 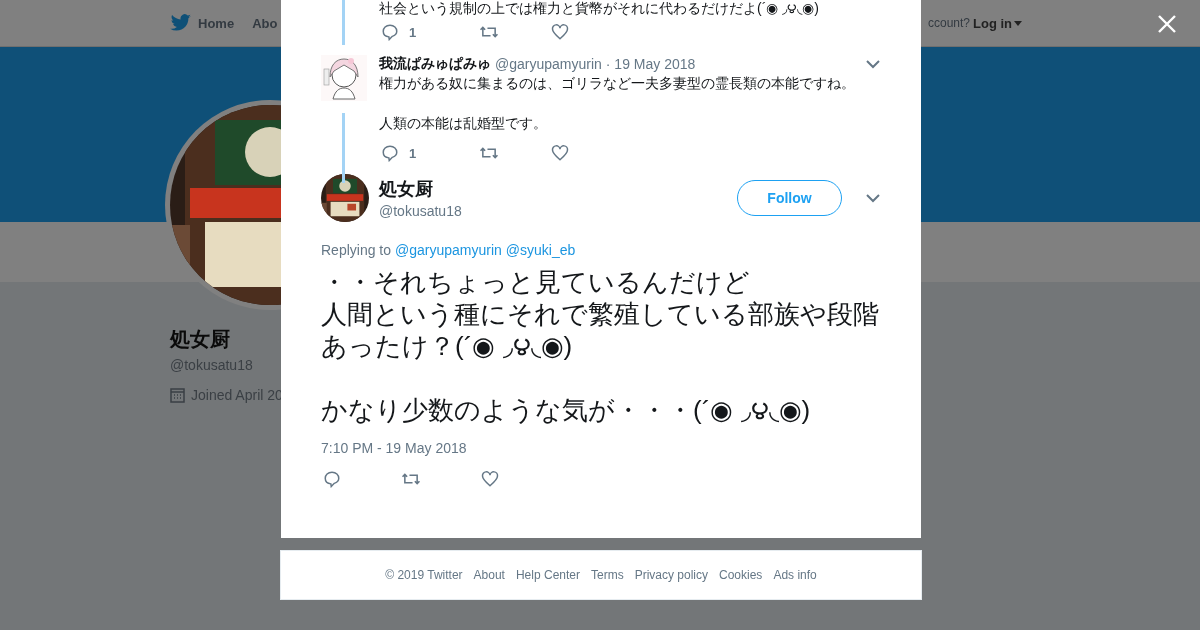 What do you see at coordinates (795, 575) in the screenshot?
I see `footer-link: Ads info` at bounding box center [795, 575].